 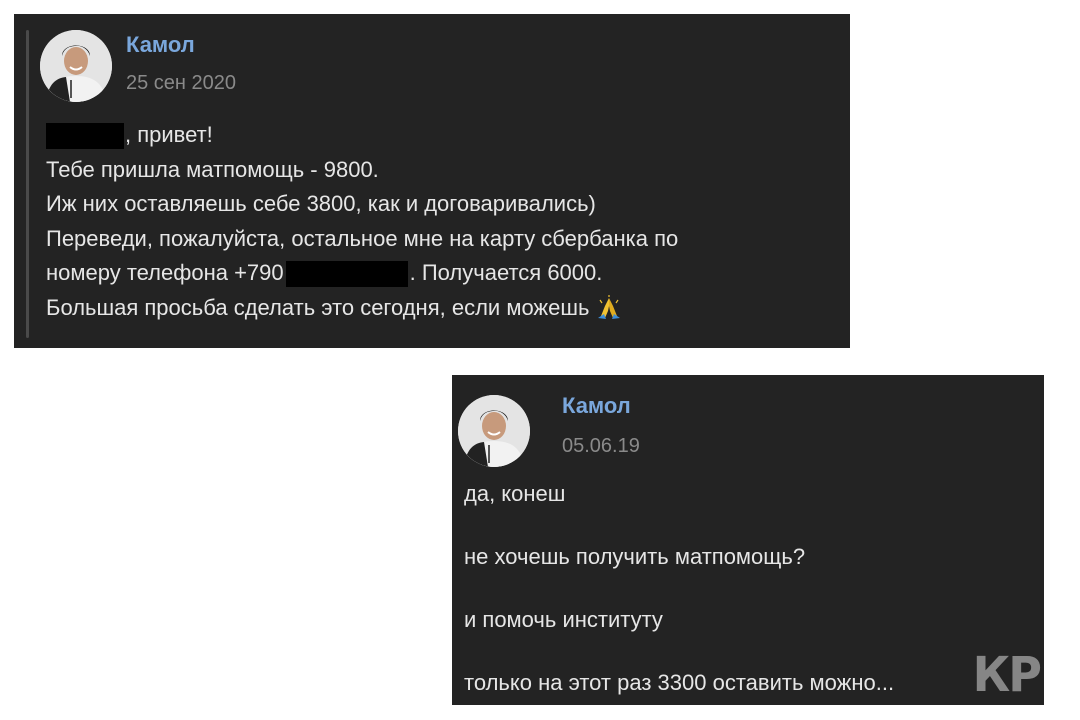 I want to click on result-text: . Получается 6000., so click(x=506, y=272).